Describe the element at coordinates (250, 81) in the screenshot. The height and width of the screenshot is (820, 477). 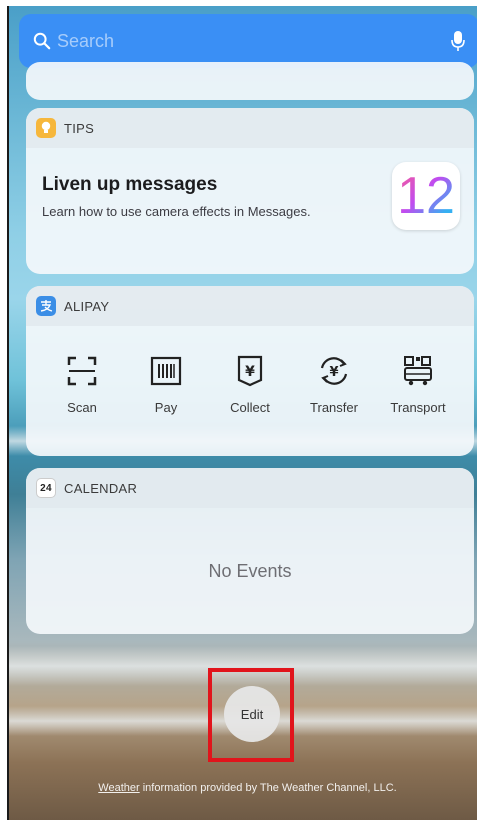
I see `widget-partial` at that location.